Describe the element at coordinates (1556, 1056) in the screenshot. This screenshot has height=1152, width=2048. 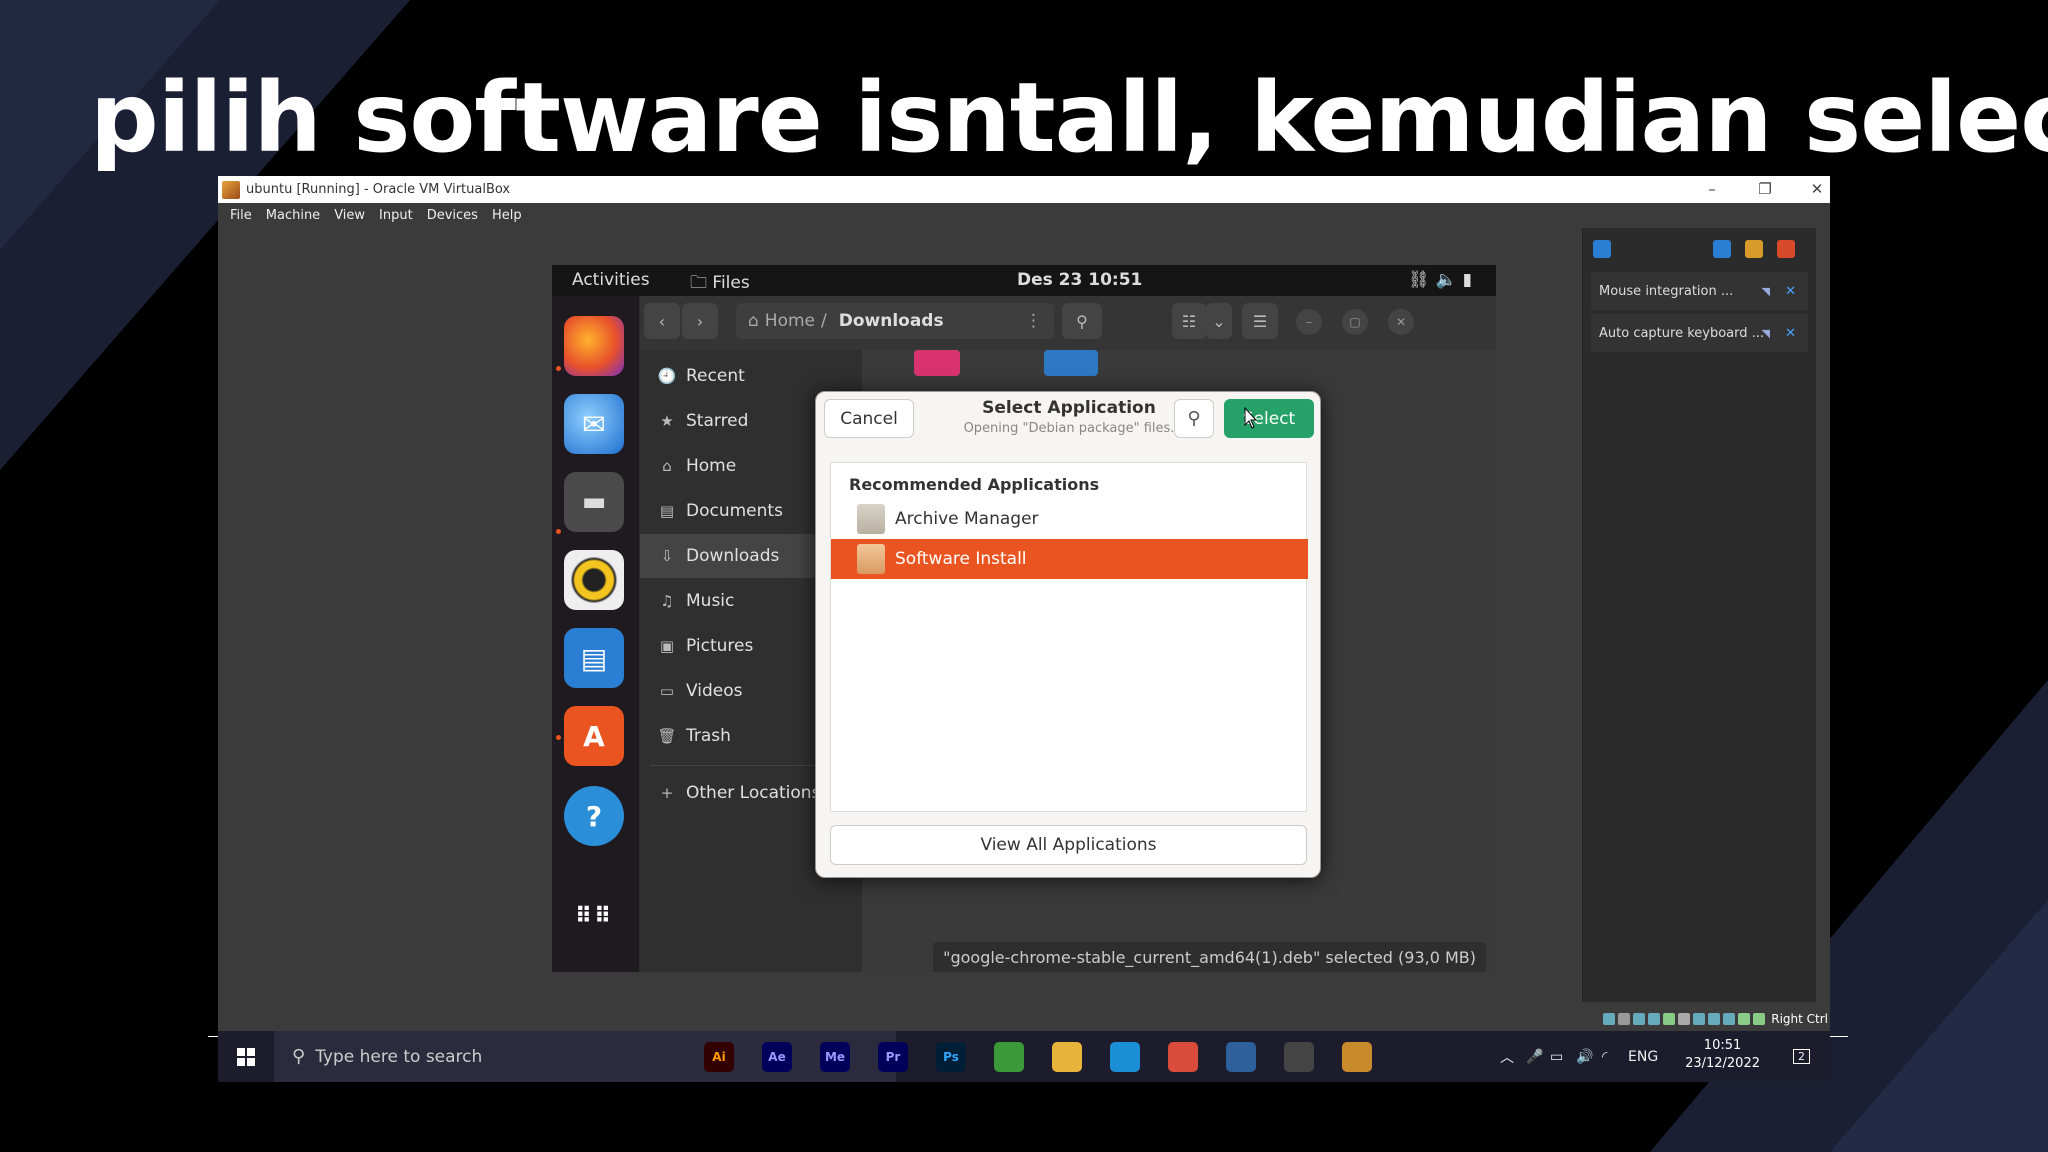
I see `battery-icon: ▭` at that location.